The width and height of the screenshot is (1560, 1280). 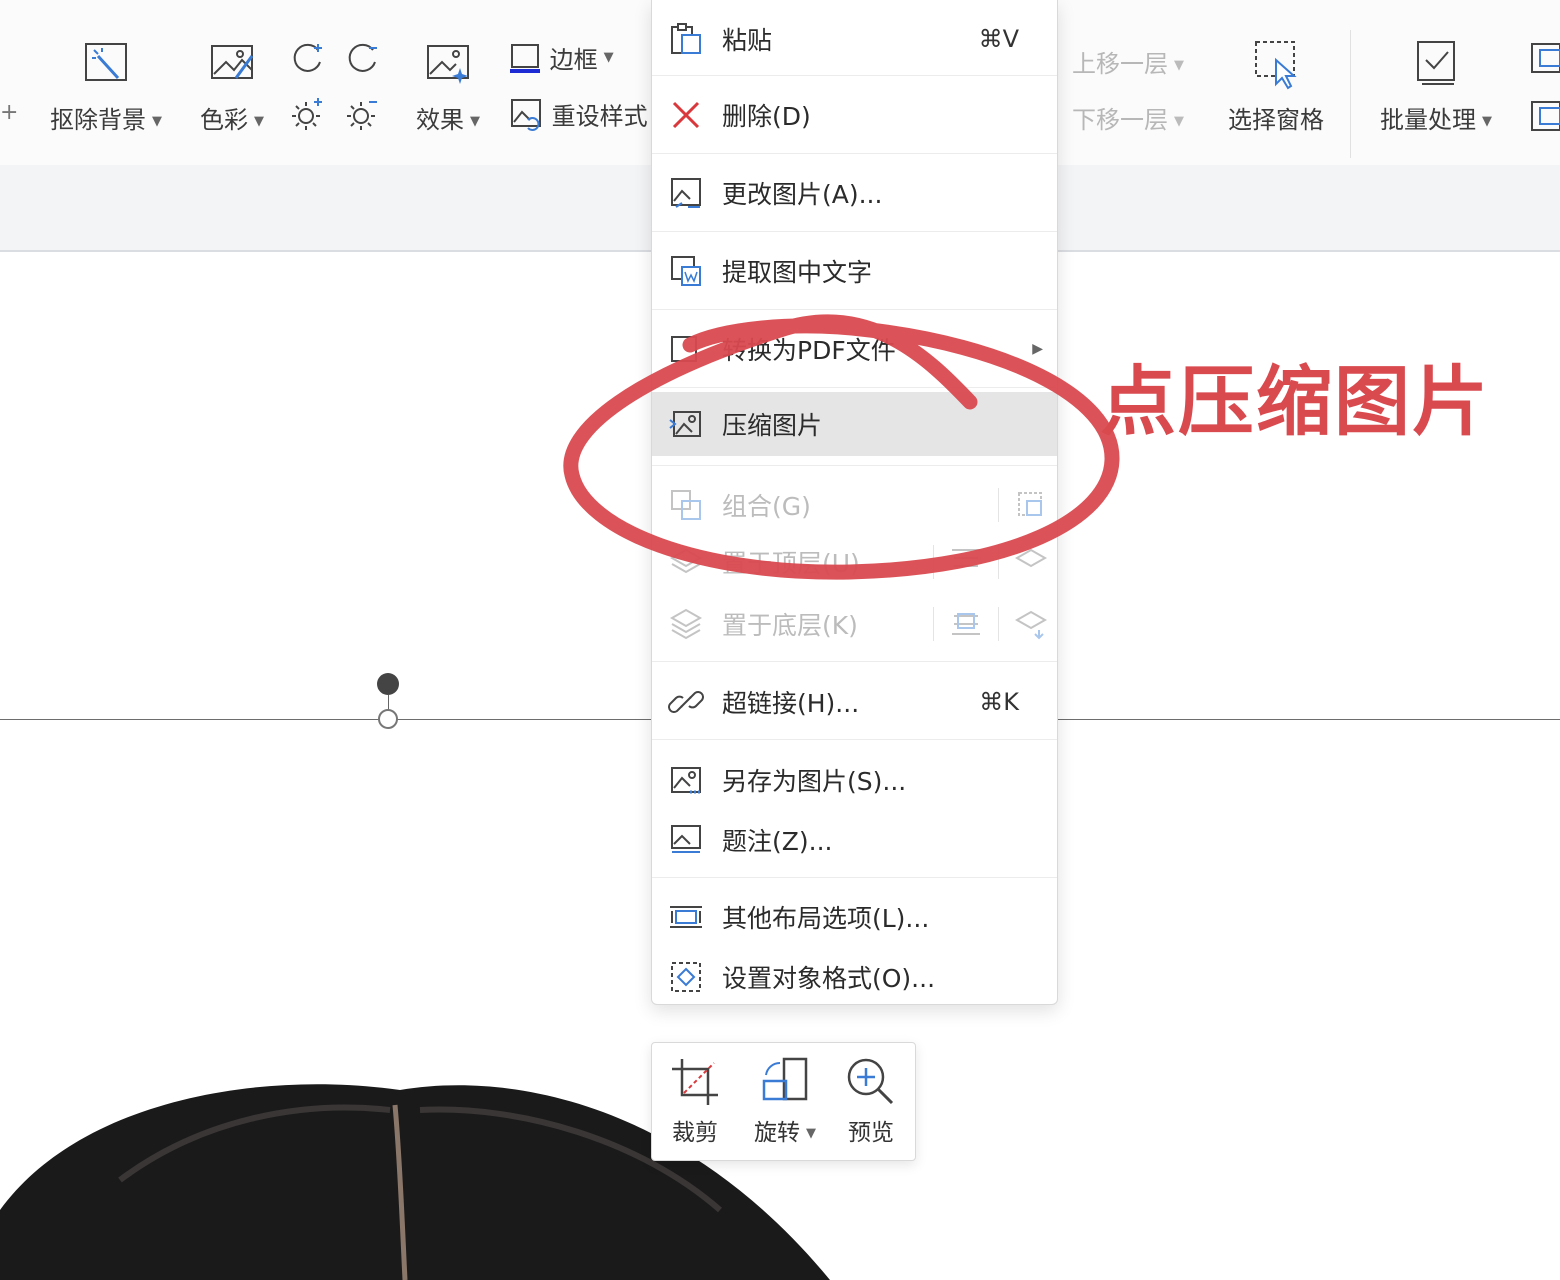 I want to click on image-to-pdf-button, so click(x=1545, y=116).